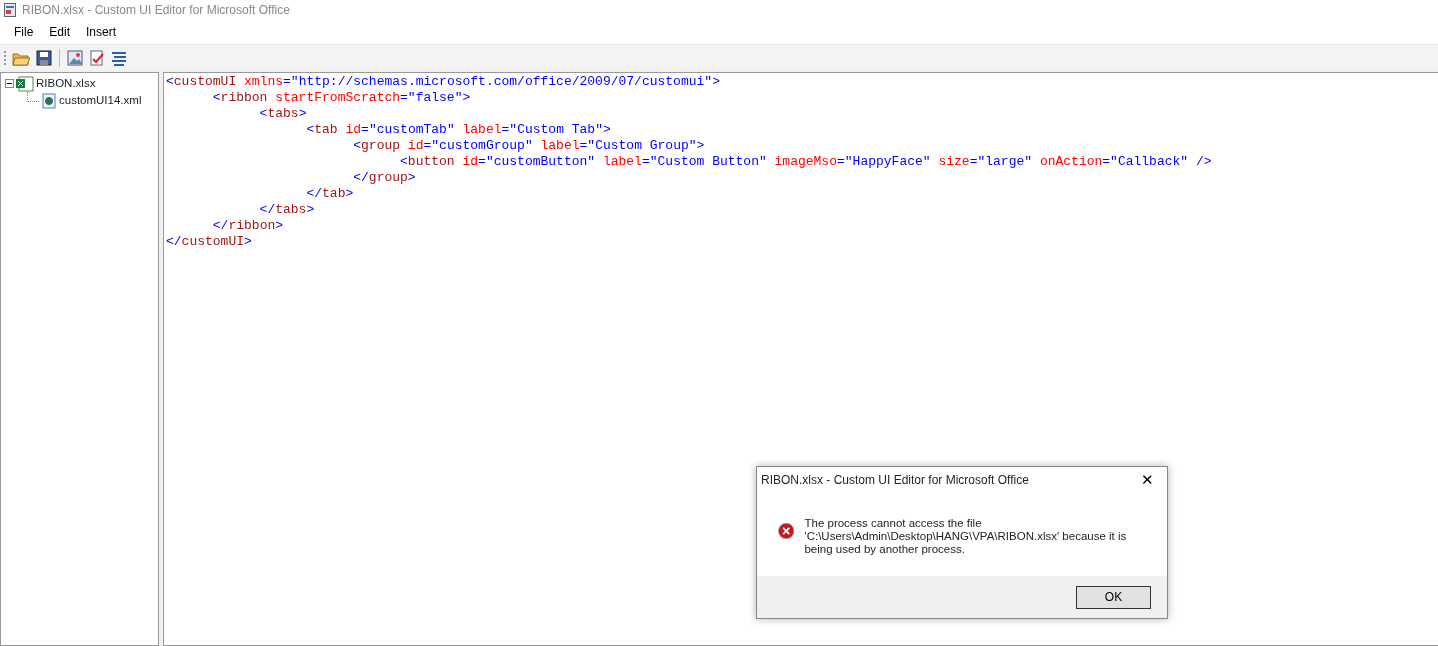 The image size is (1438, 646). I want to click on ok-button: OK, so click(1113, 597).